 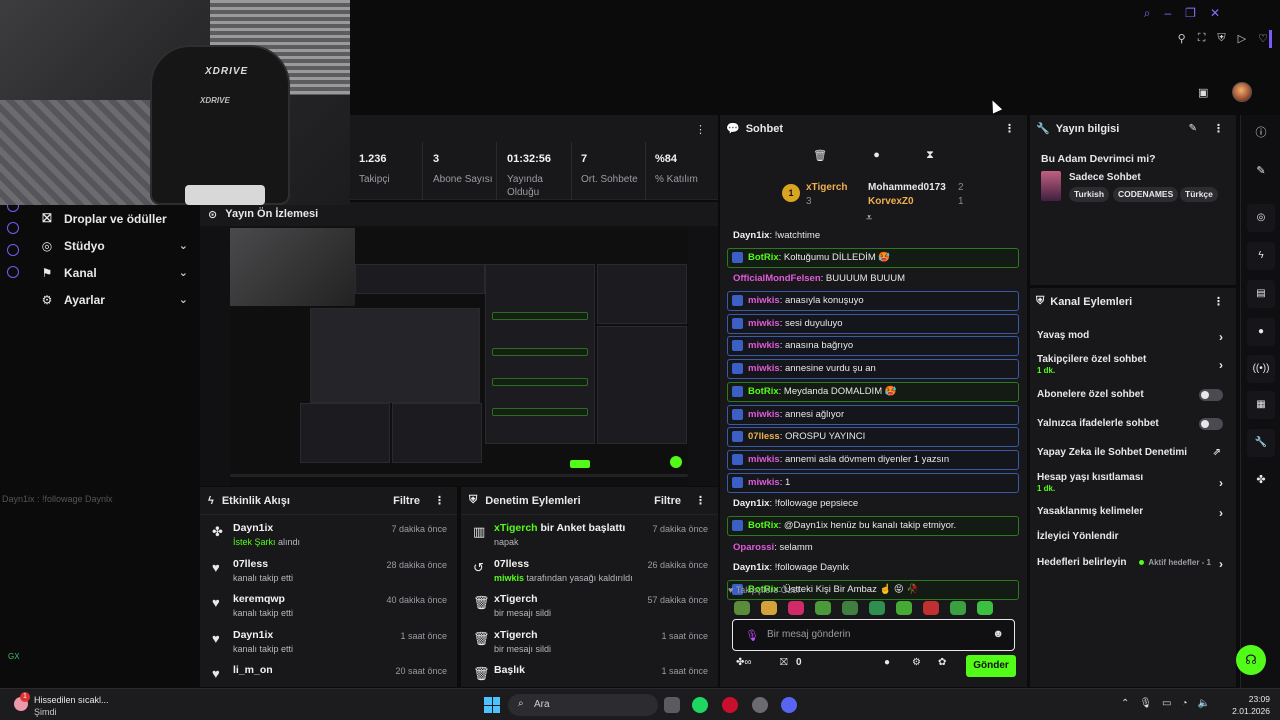 What do you see at coordinates (777, 278) in the screenshot?
I see `chat-username: OfficialMondFelsen` at bounding box center [777, 278].